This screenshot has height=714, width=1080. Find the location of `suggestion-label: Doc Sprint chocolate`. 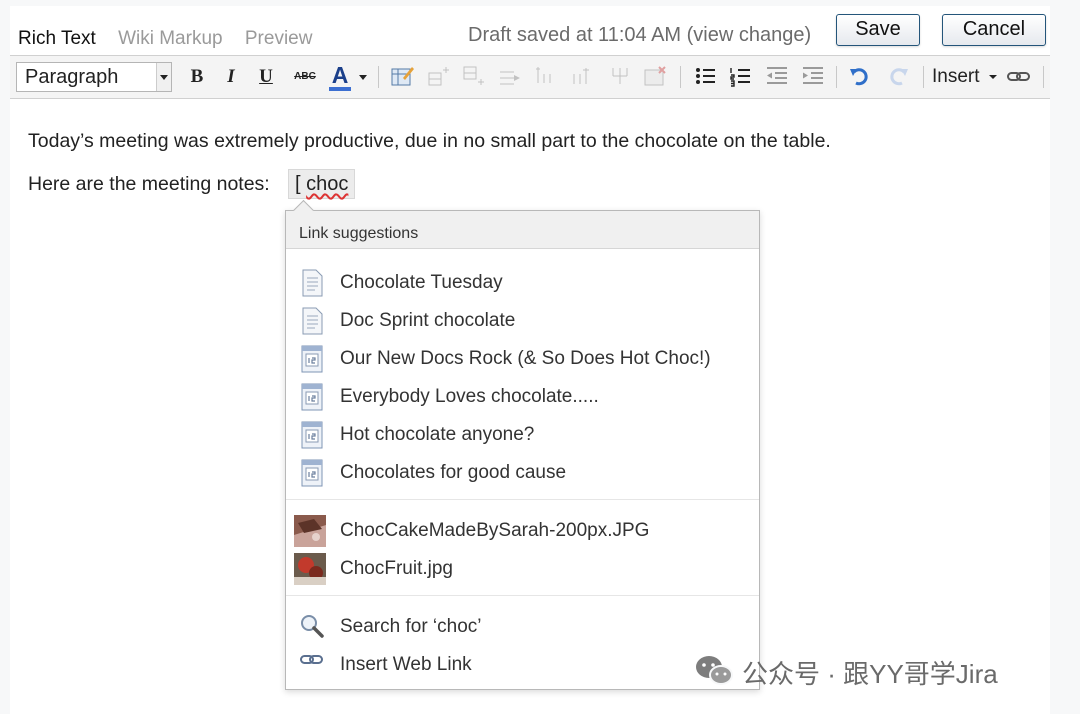

suggestion-label: Doc Sprint chocolate is located at coordinates (428, 320).